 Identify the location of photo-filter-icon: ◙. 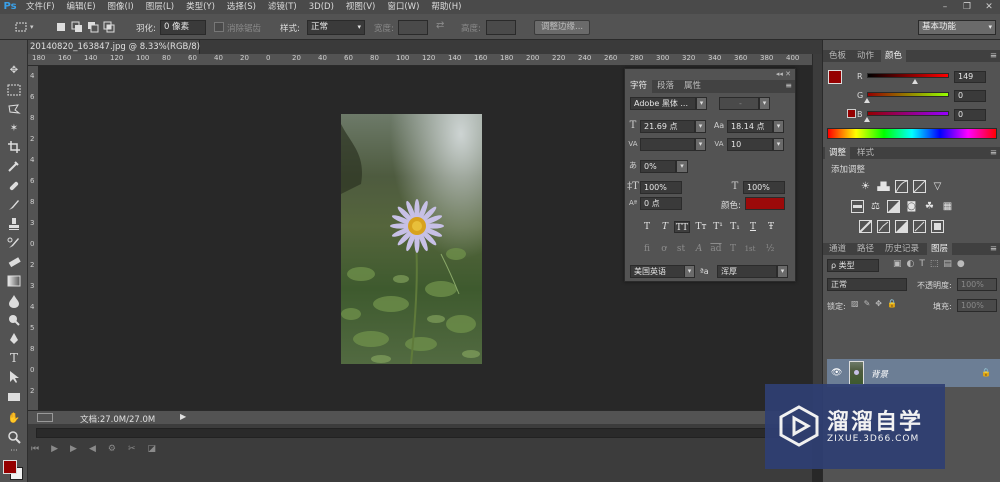
(911, 206).